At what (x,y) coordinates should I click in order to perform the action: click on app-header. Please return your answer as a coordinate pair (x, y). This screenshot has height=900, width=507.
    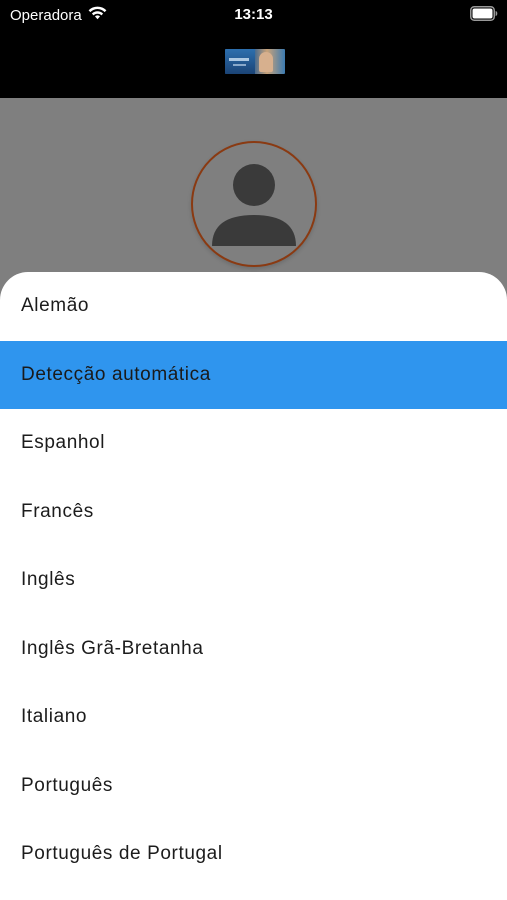
    Looking at the image, I should click on (253, 64).